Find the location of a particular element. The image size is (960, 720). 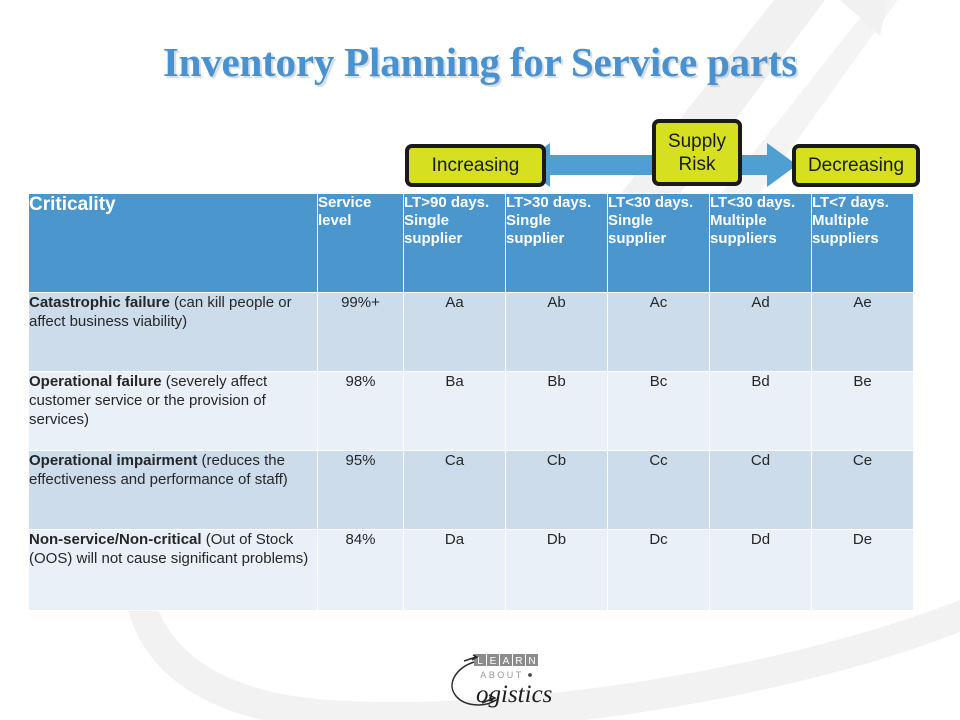

chip-supply-risk: Supply Risk is located at coordinates (697, 152).